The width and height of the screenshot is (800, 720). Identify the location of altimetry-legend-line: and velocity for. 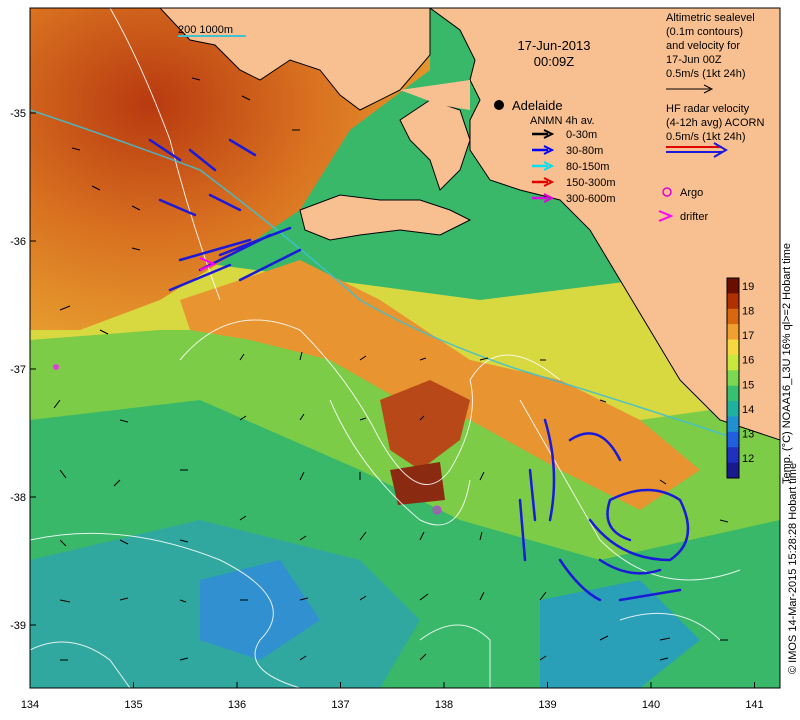
(703, 46).